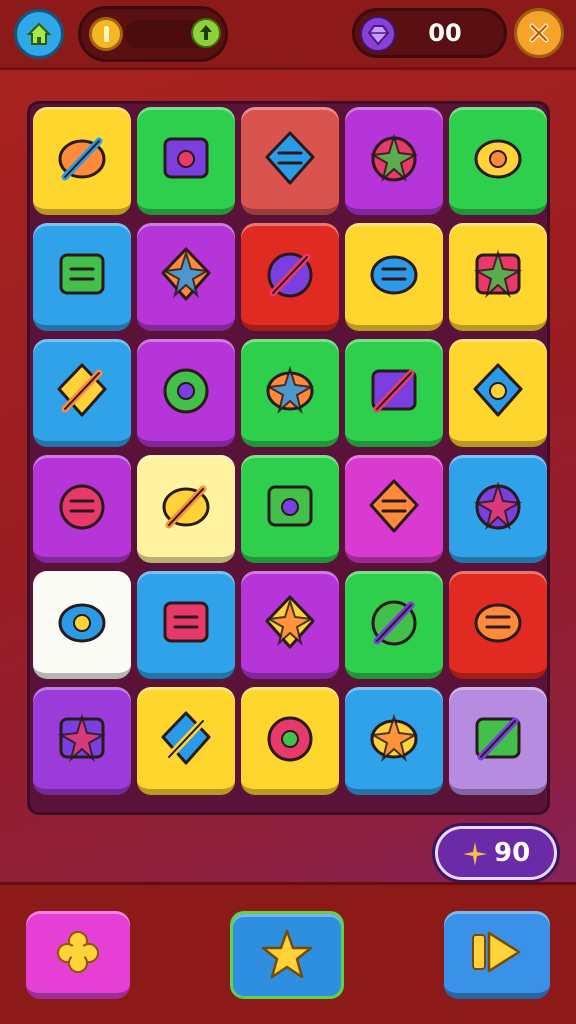  I want to click on gem-count: 00, so click(445, 33).